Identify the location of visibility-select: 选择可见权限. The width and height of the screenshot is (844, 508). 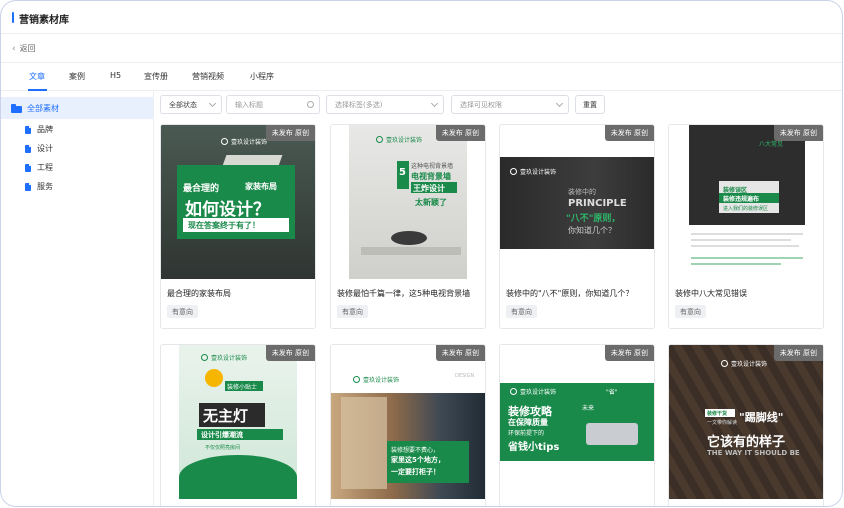
(510, 104).